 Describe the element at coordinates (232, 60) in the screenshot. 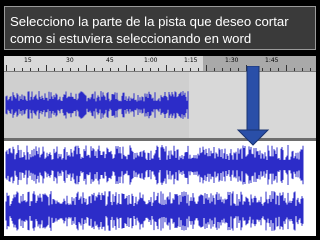

I see `ruler-label-1-30: 1:30` at that location.